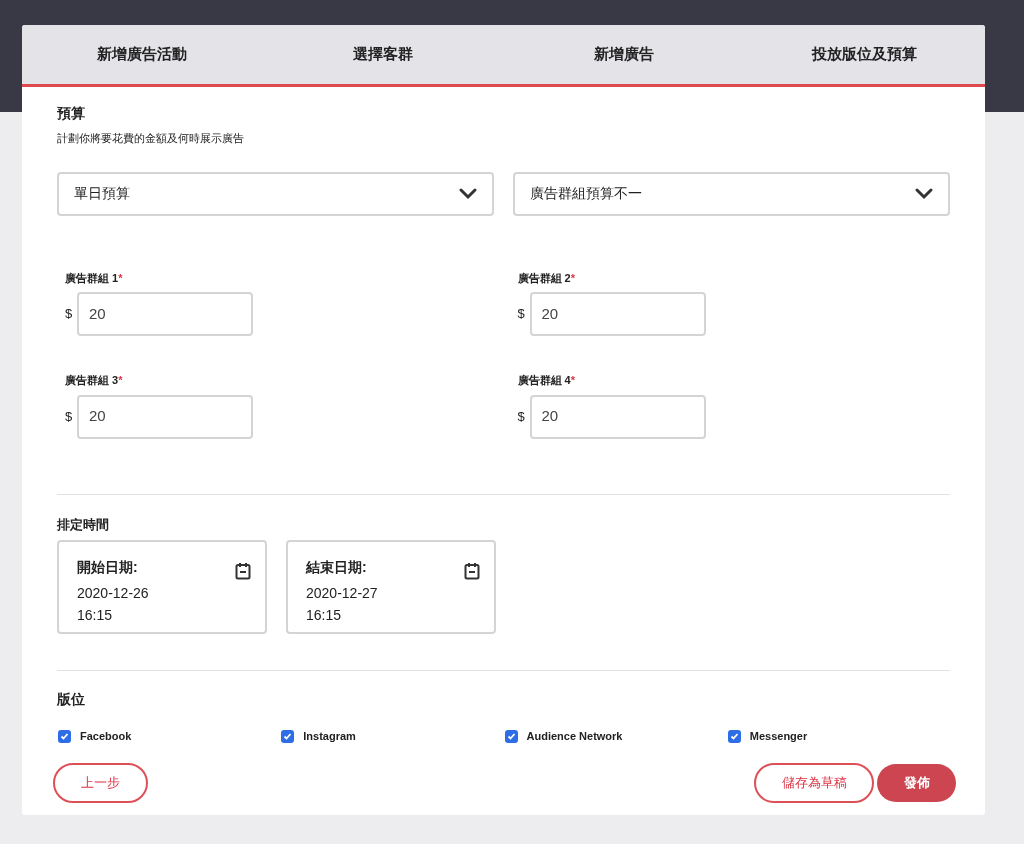  What do you see at coordinates (546, 380) in the screenshot?
I see `field-label: 廣告群組 4*` at bounding box center [546, 380].